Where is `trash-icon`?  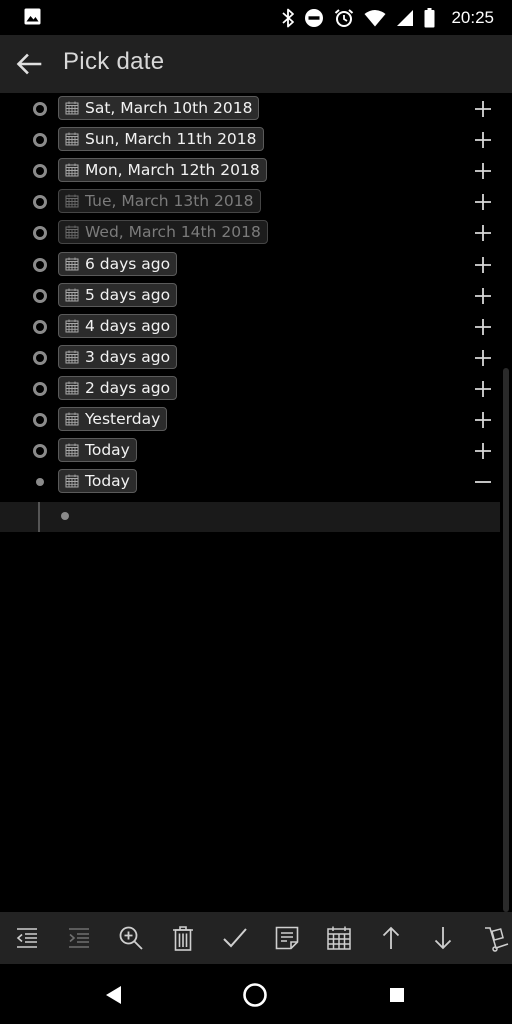 trash-icon is located at coordinates (183, 938).